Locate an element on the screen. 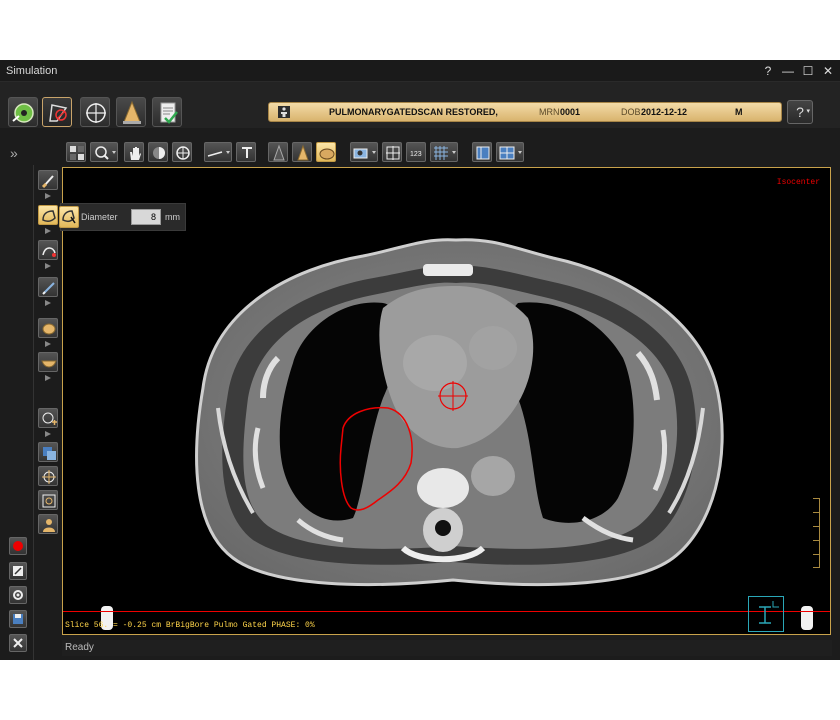 The image size is (840, 720). brush-contour-tool is located at coordinates (48, 184).